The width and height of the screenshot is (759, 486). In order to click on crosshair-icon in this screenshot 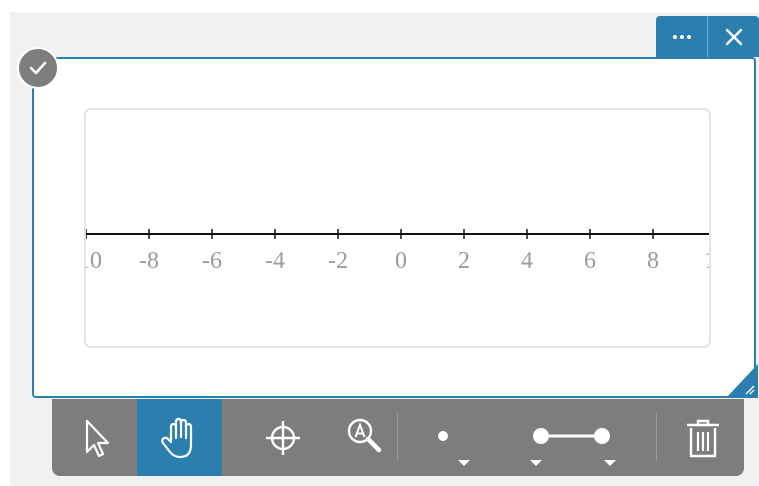, I will do `click(282, 437)`.